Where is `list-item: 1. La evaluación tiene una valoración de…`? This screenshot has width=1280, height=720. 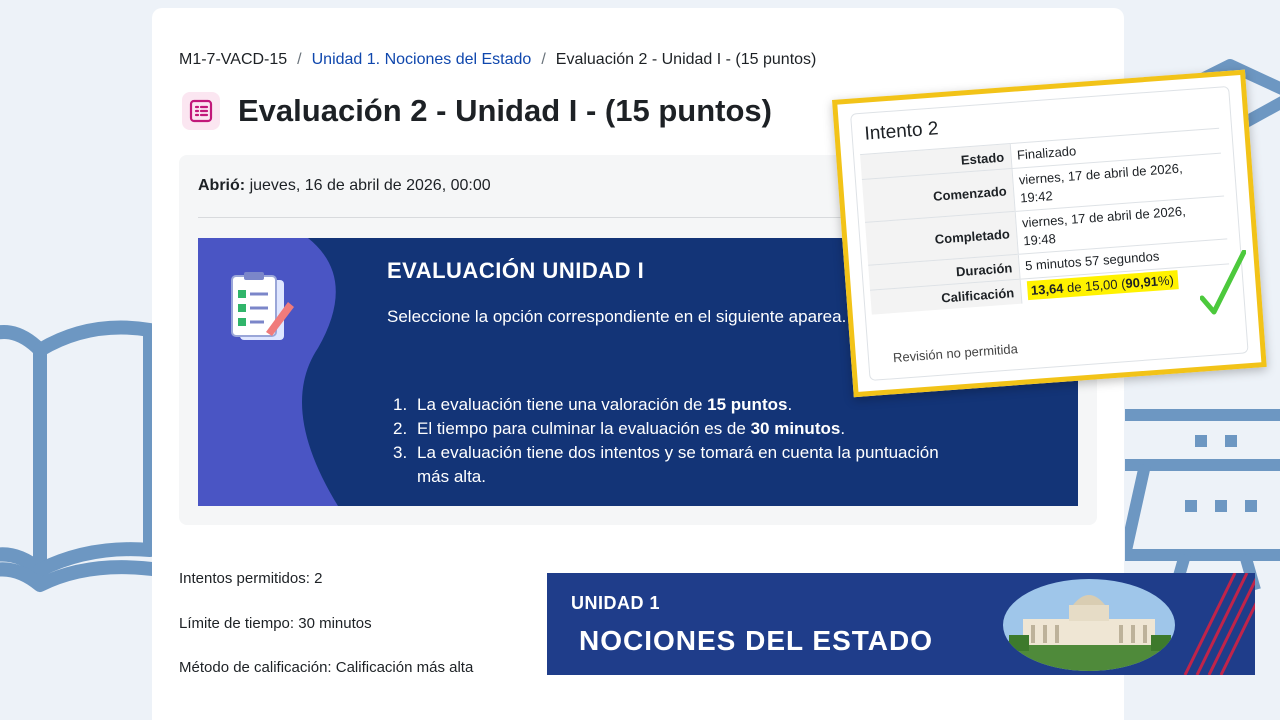 list-item: 1. La evaluación tiene una valoración de… is located at coordinates (593, 404).